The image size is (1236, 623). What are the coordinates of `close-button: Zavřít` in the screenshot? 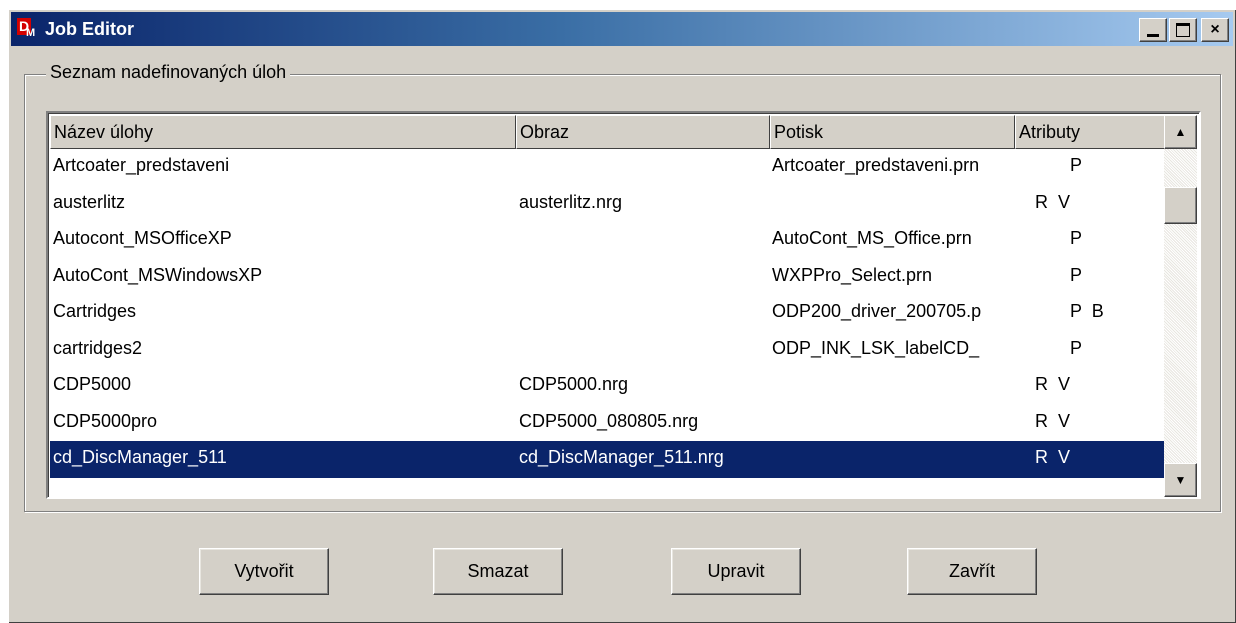 It's located at (972, 571).